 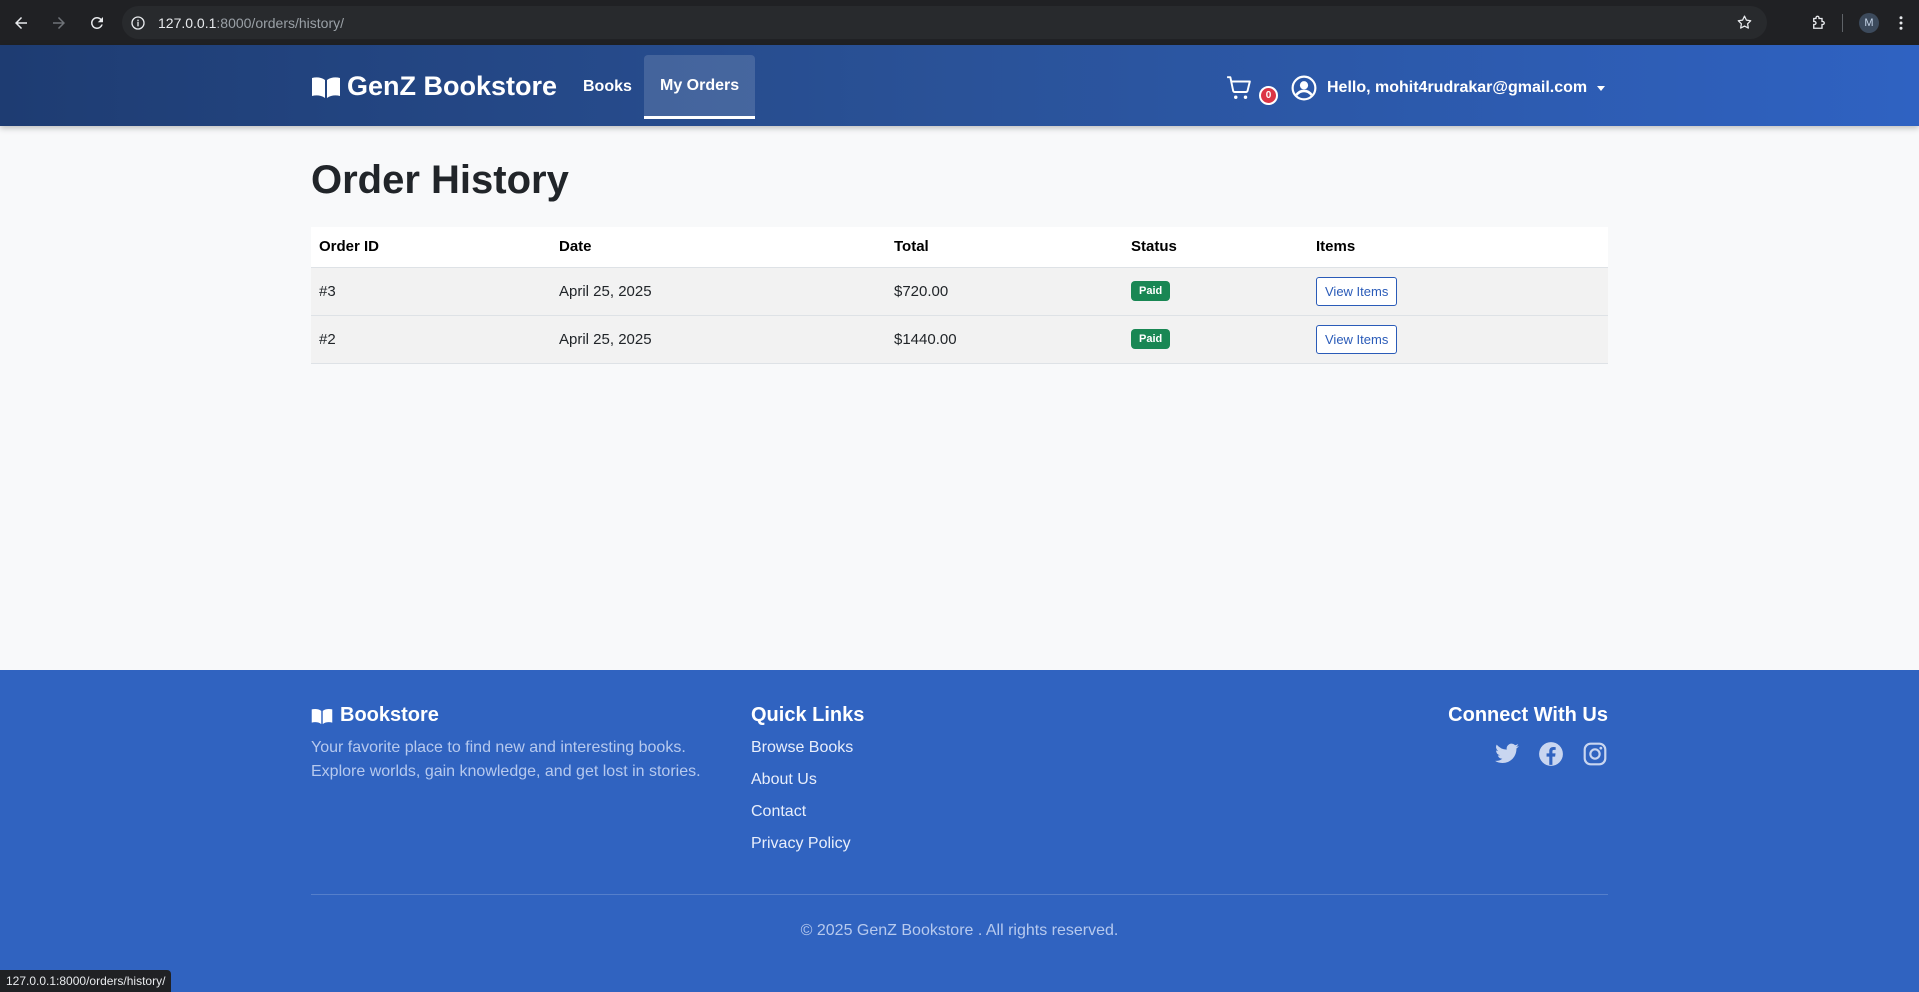 What do you see at coordinates (138, 23) in the screenshot?
I see `site-info-icon` at bounding box center [138, 23].